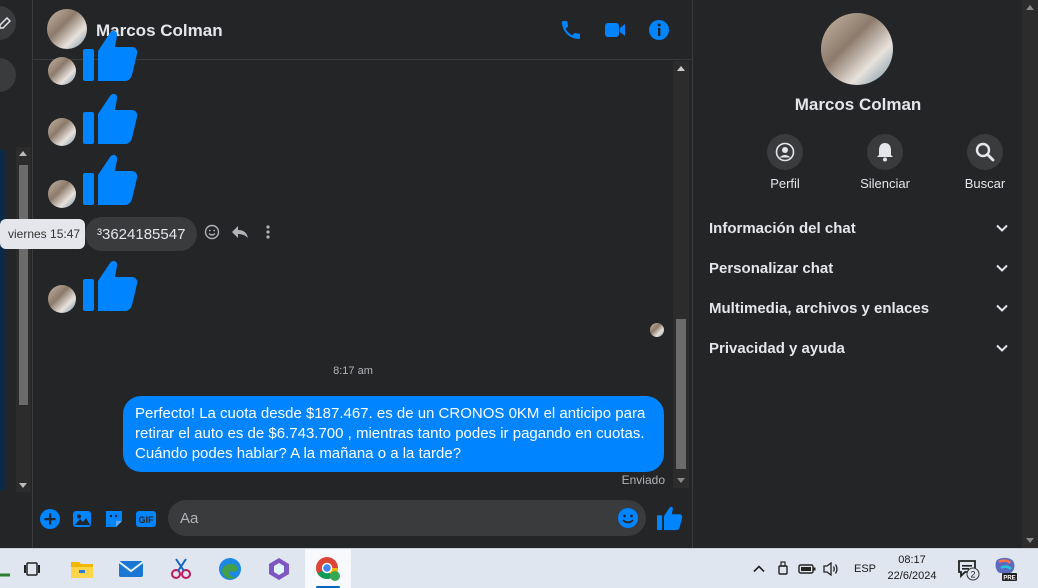 The width and height of the screenshot is (1038, 588). I want to click on task-view-icon, so click(32, 569).